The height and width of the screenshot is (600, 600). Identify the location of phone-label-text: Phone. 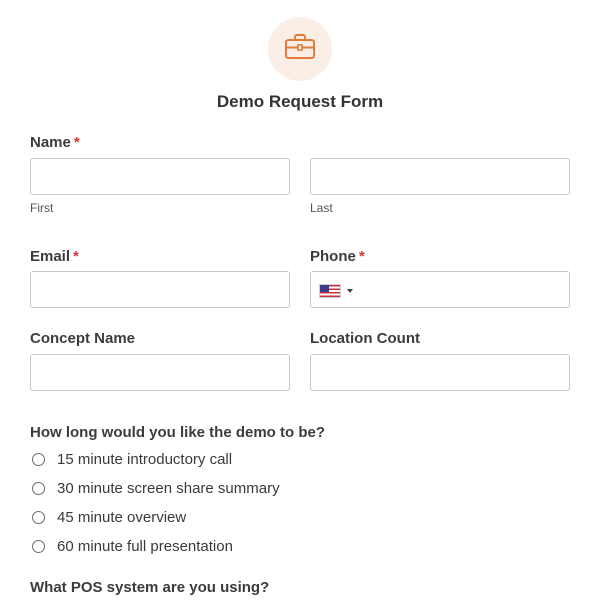
(333, 256).